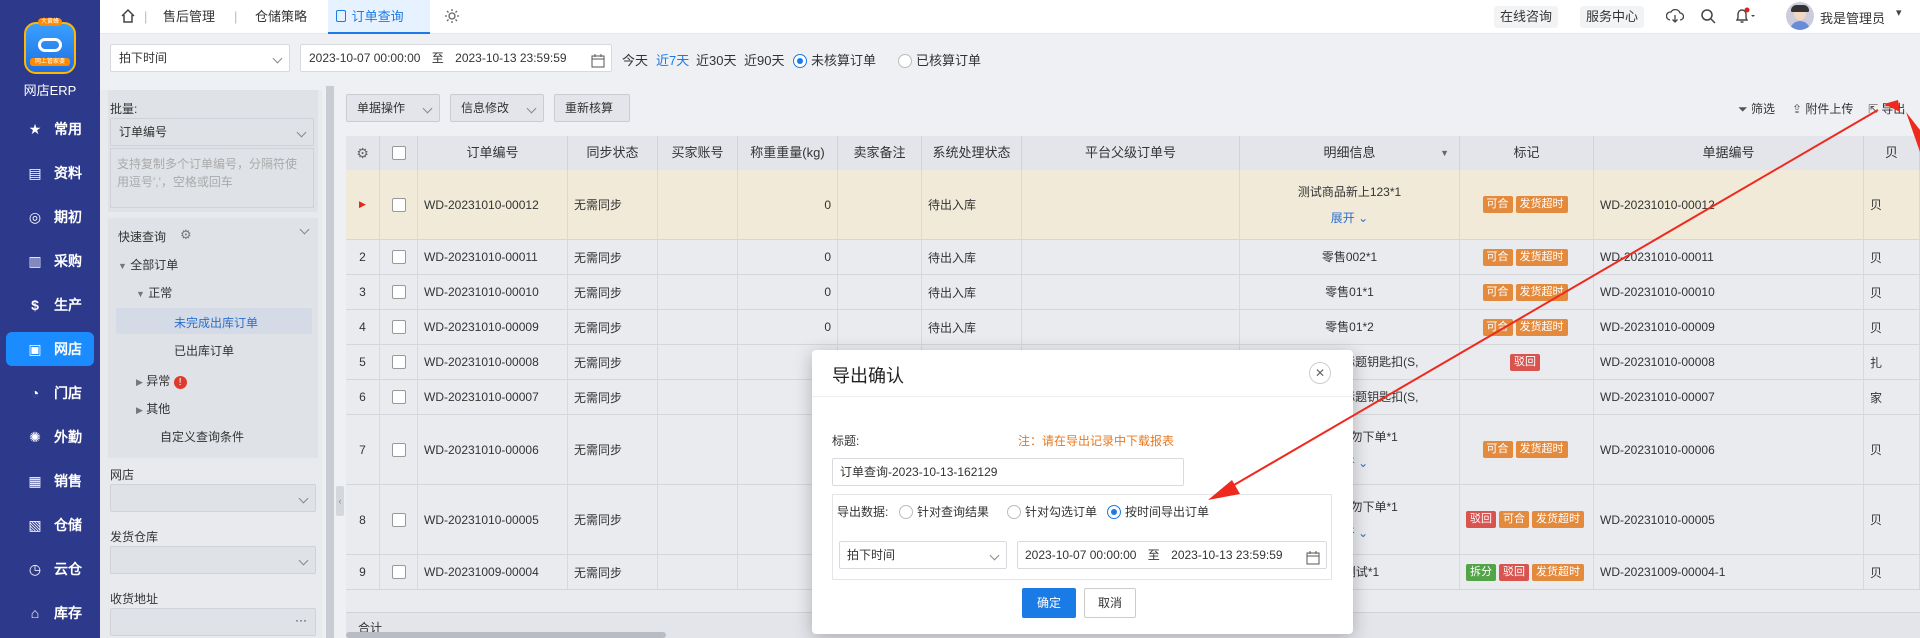  I want to click on annotation-arrow-top-head, so click(1892, 106).